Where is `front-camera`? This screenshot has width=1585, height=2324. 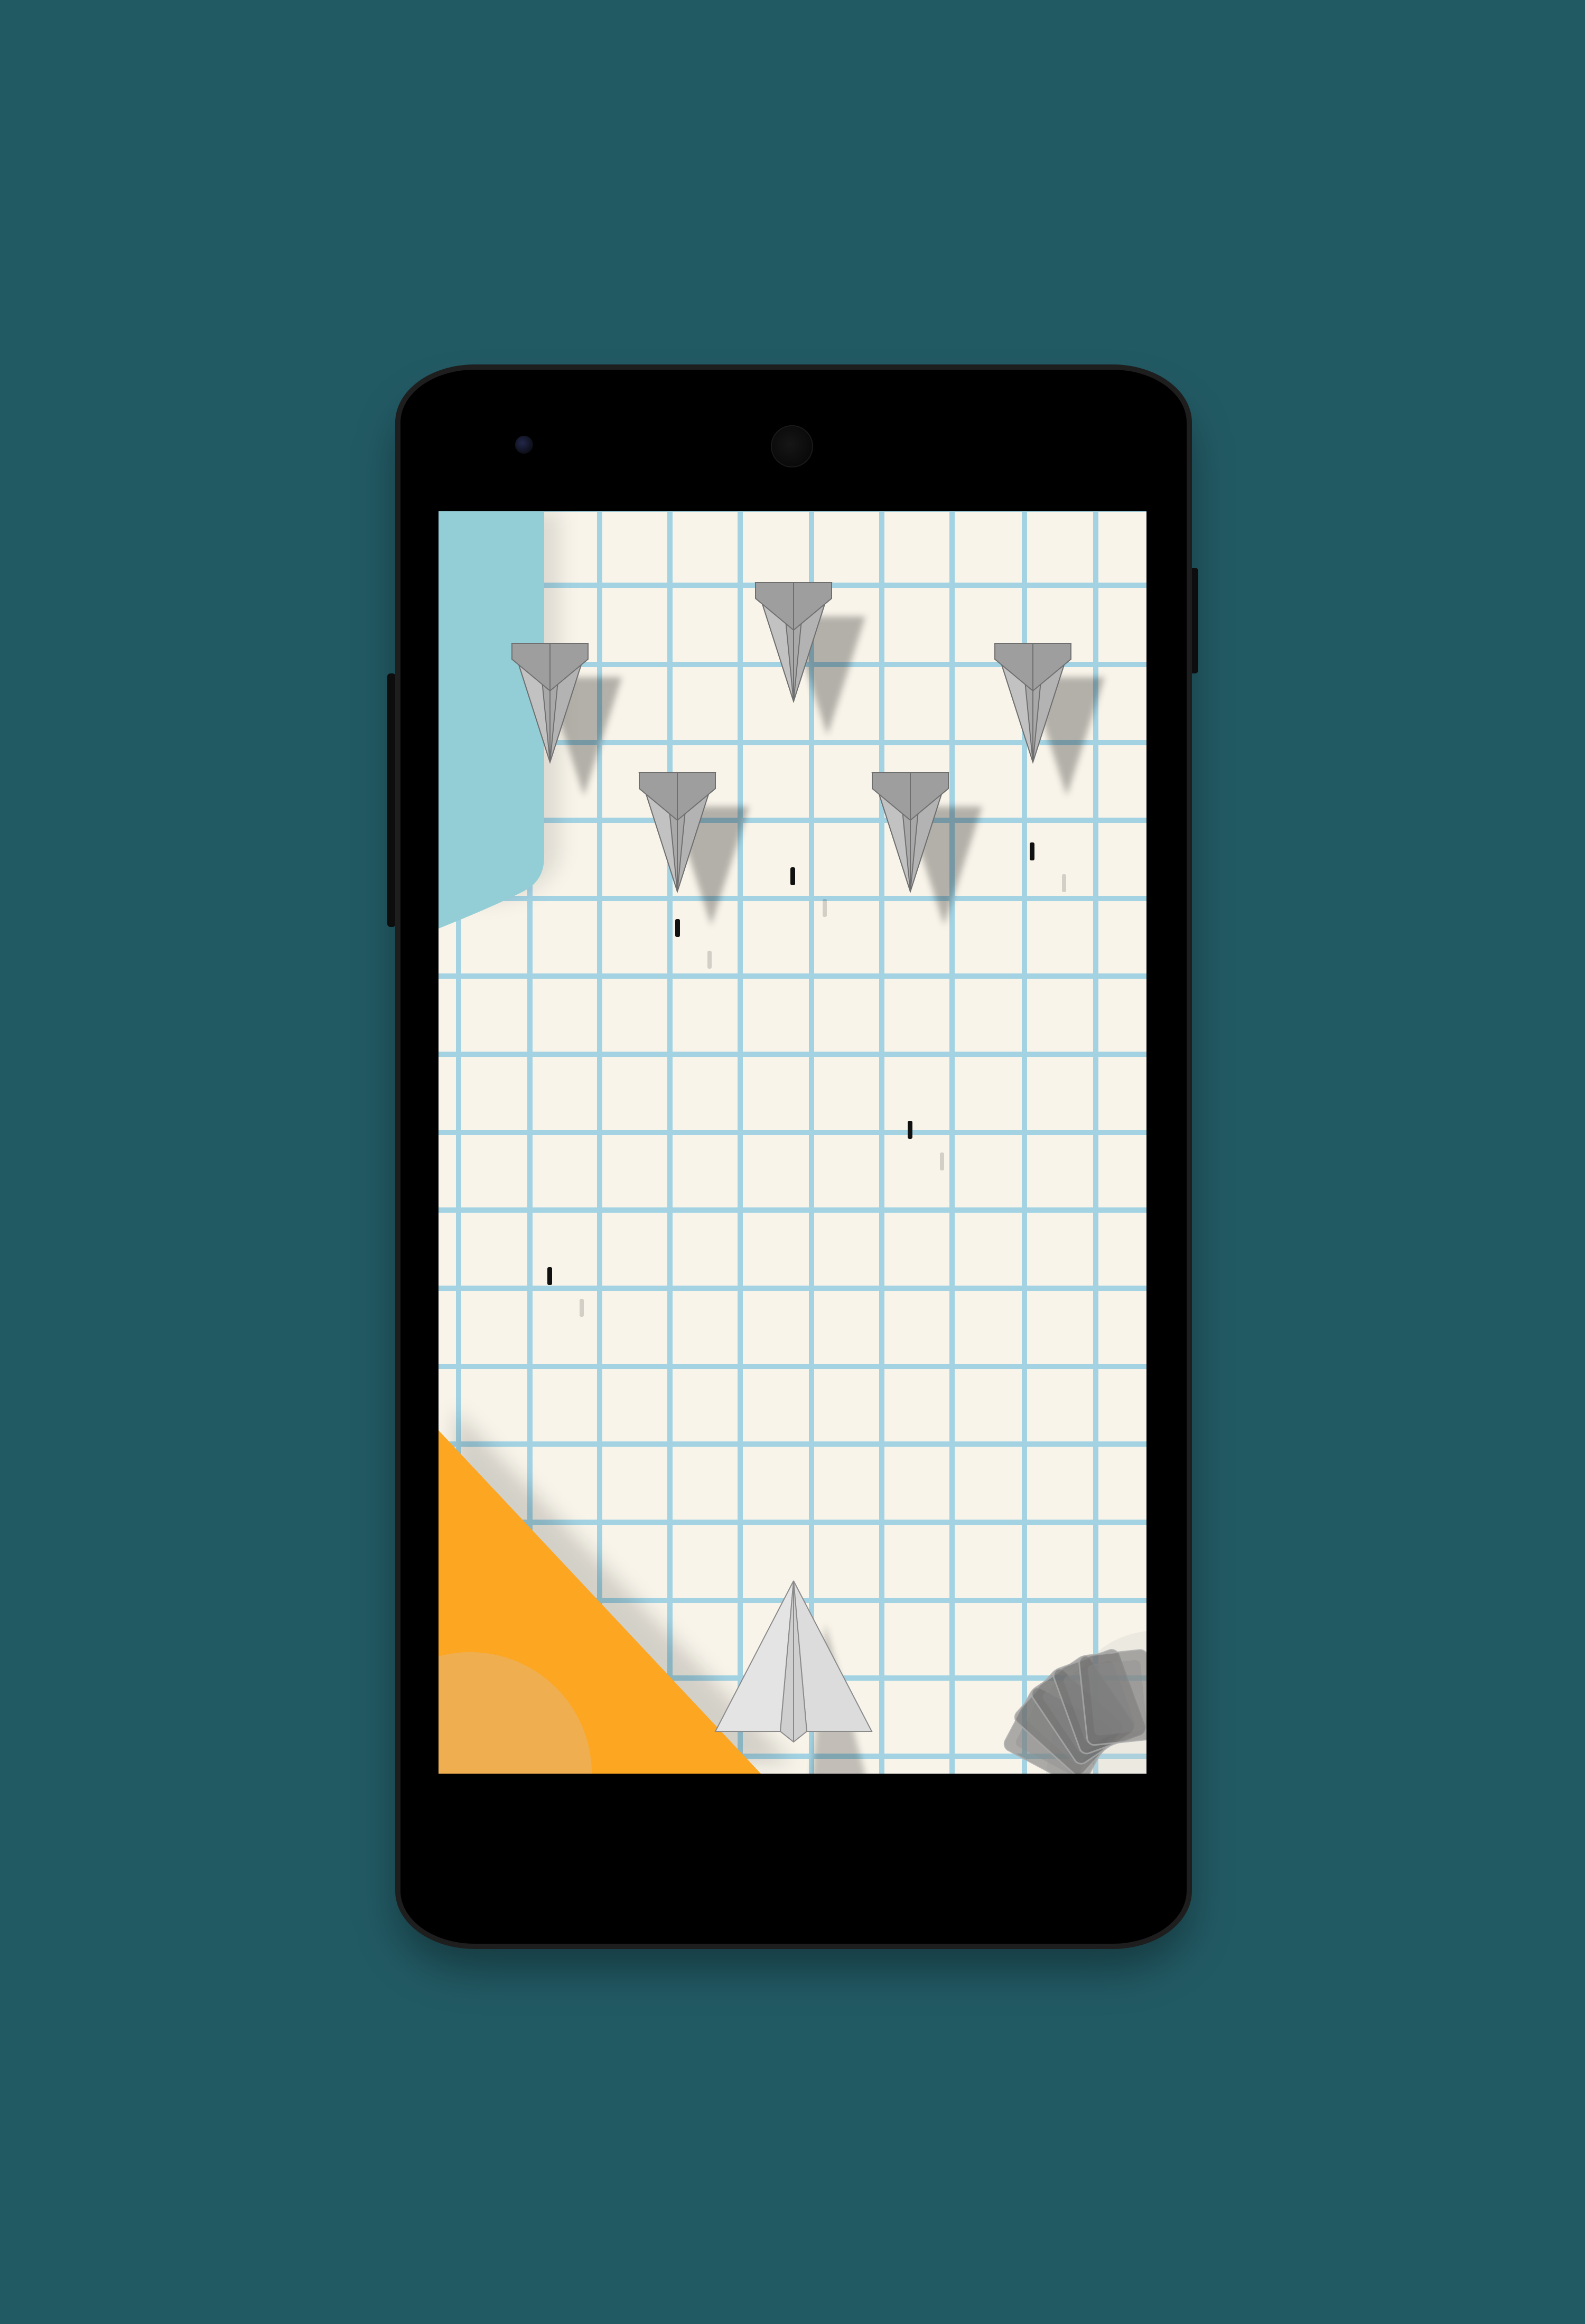 front-camera is located at coordinates (792, 446).